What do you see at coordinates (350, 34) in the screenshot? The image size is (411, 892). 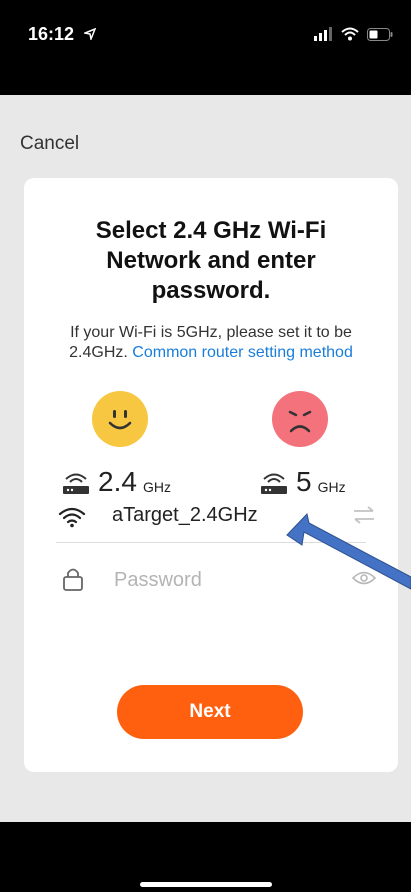 I see `wifi-status-icon` at bounding box center [350, 34].